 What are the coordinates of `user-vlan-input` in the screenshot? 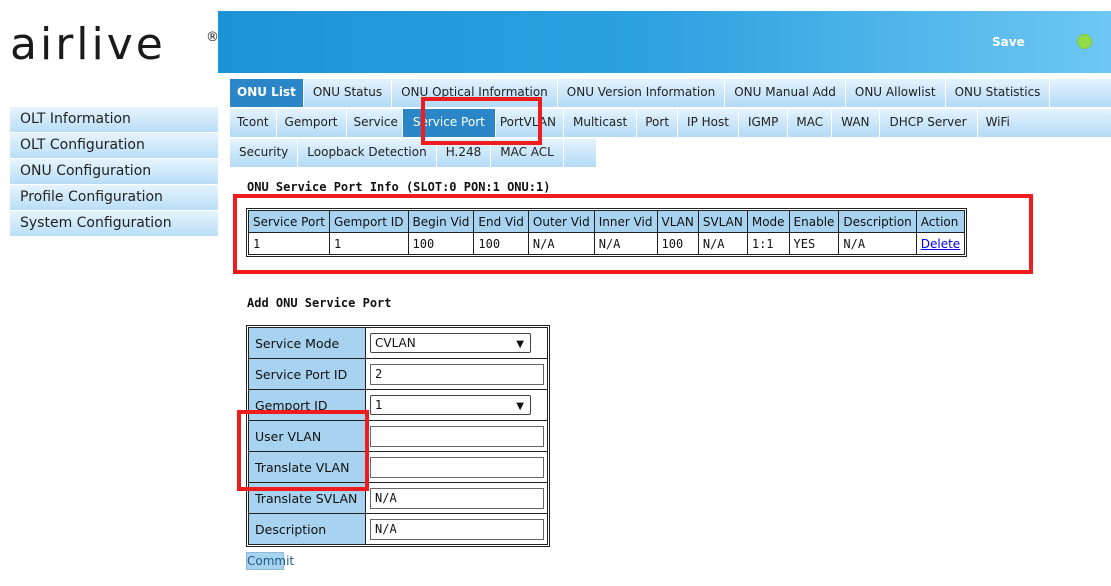 It's located at (457, 436).